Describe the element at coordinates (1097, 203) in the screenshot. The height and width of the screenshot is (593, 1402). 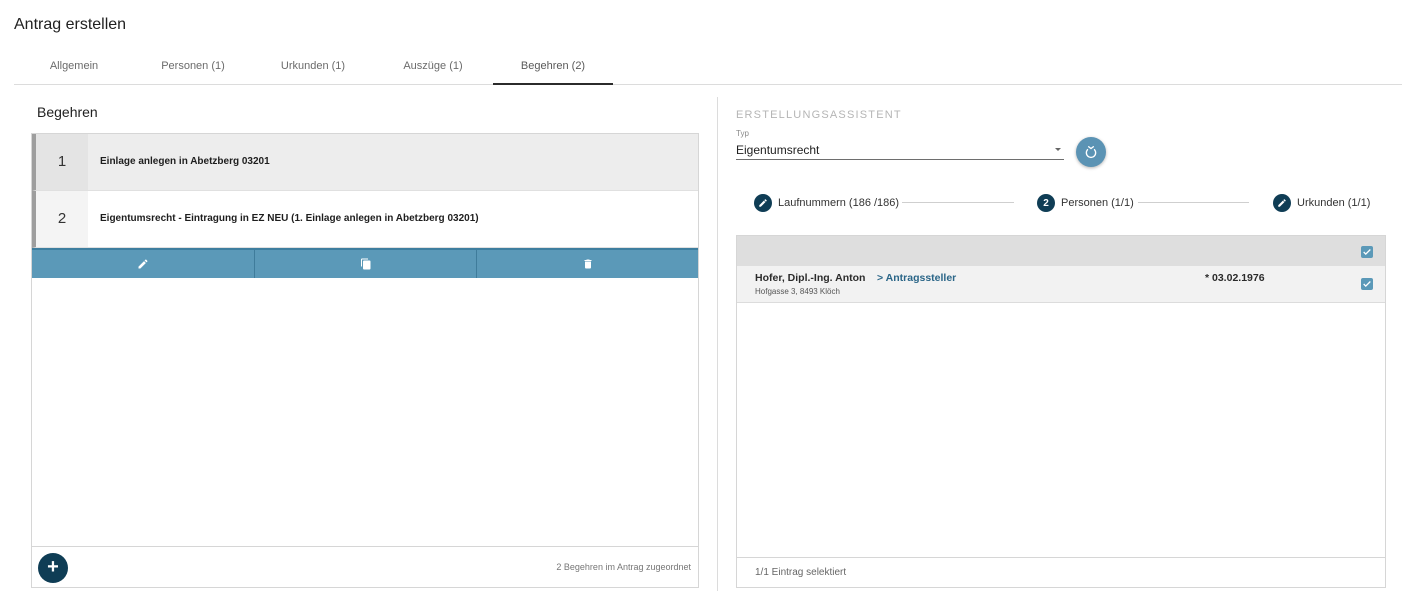
I see `step-label: Personen (1/1)` at that location.